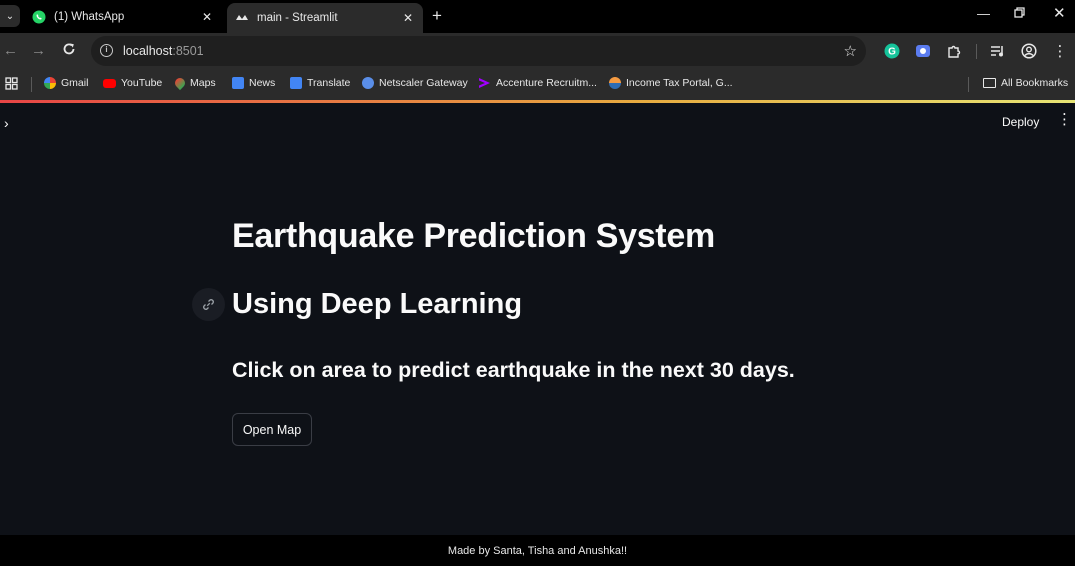 The width and height of the screenshot is (1075, 566). Describe the element at coordinates (615, 83) in the screenshot. I see `income-tax-icon` at that location.